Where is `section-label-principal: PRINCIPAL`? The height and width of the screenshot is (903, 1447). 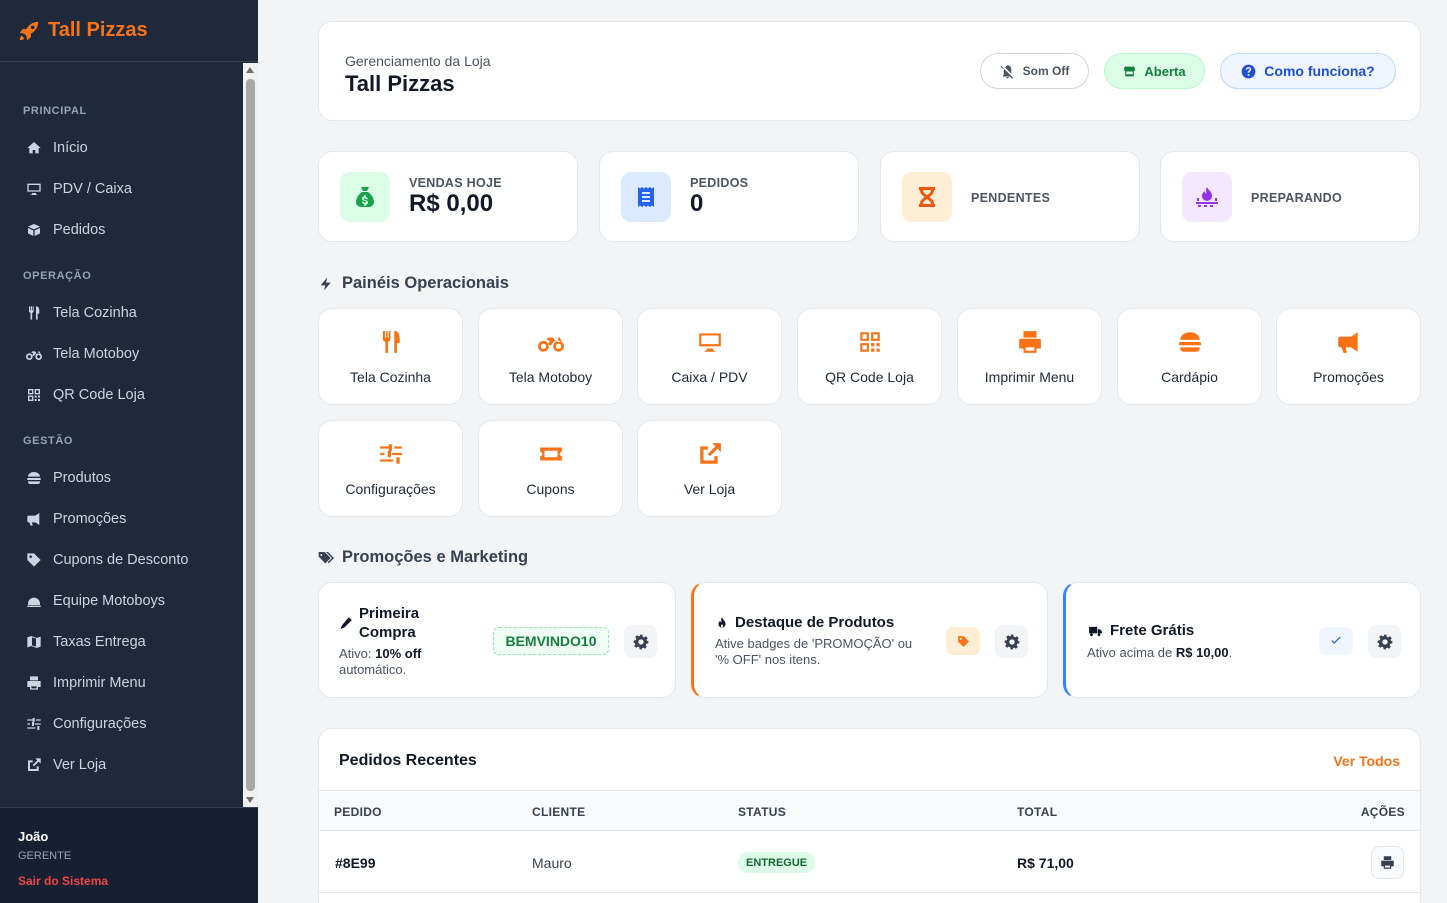 section-label-principal: PRINCIPAL is located at coordinates (55, 111).